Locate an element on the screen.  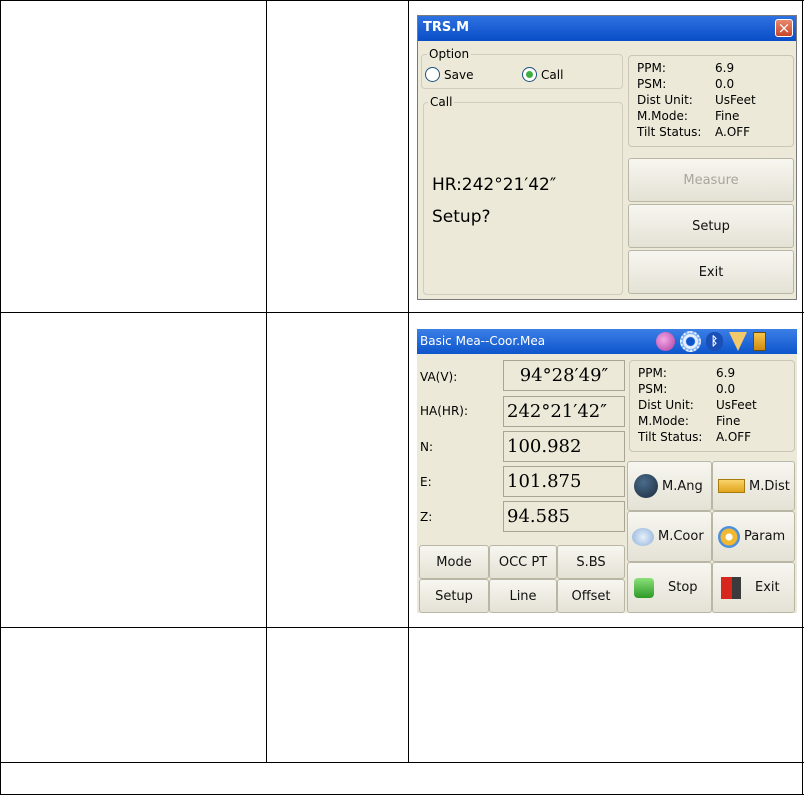
close-button: × is located at coordinates (784, 28).